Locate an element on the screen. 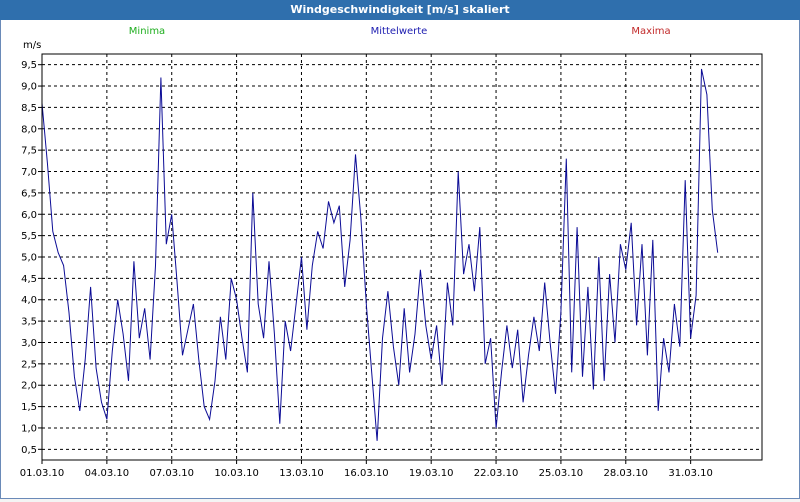 This screenshot has height=502, width=800. x-tick-label: 01.03.10 is located at coordinates (42, 473).